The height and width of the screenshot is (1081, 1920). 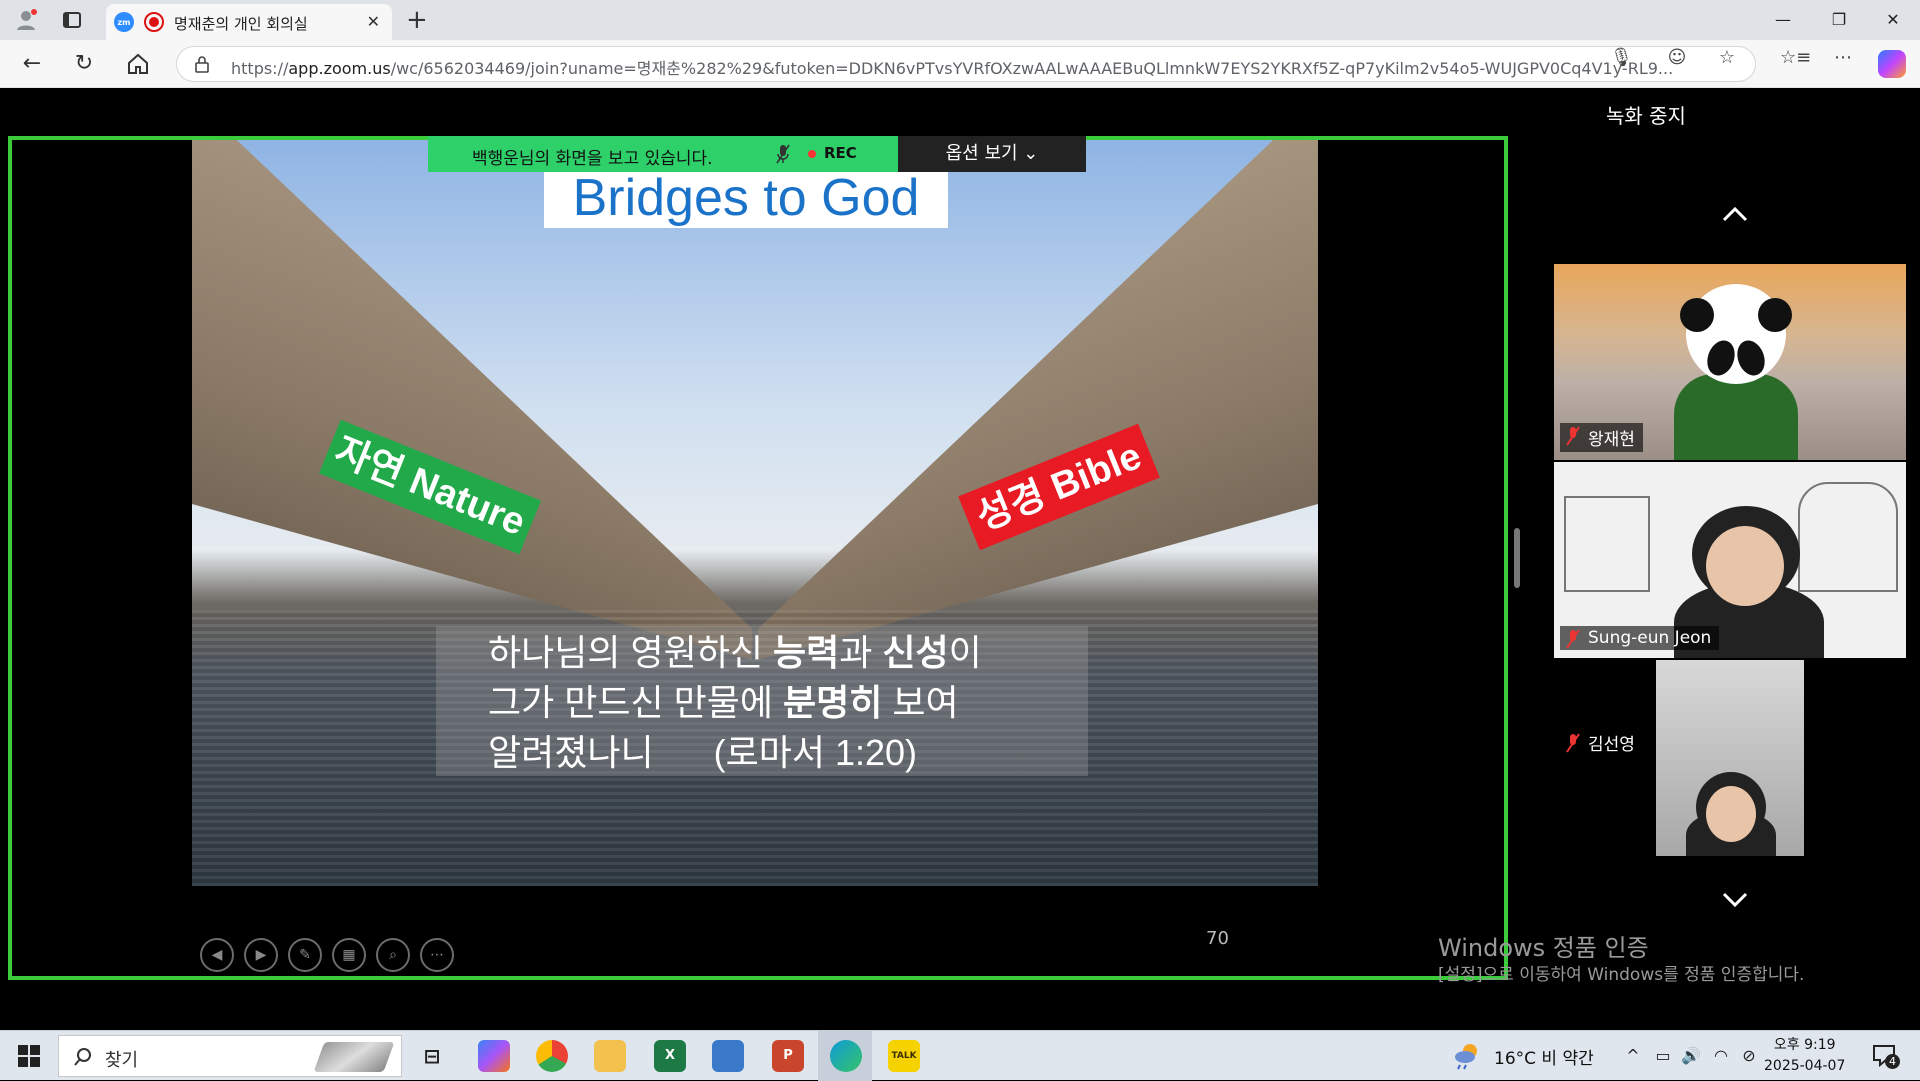 I want to click on participant-camera, so click(x=1730, y=758).